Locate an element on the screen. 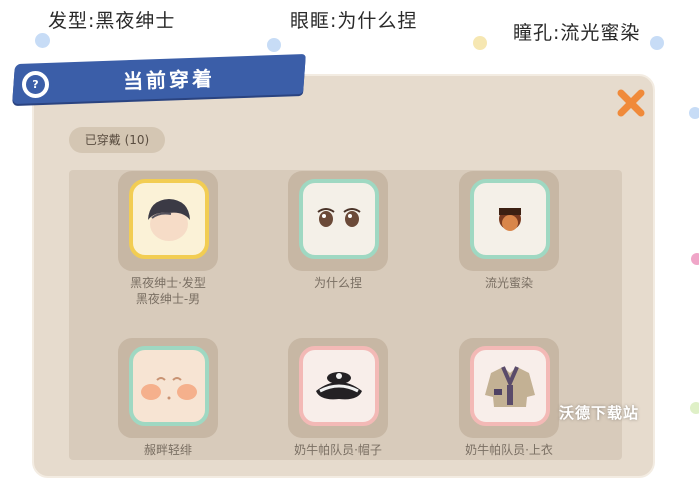 This screenshot has height=487, width=699. hair-head-icon is located at coordinates (169, 219).